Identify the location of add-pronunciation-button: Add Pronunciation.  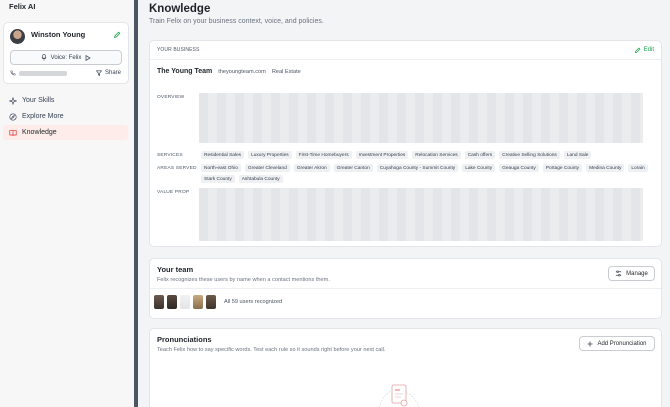
(617, 343).